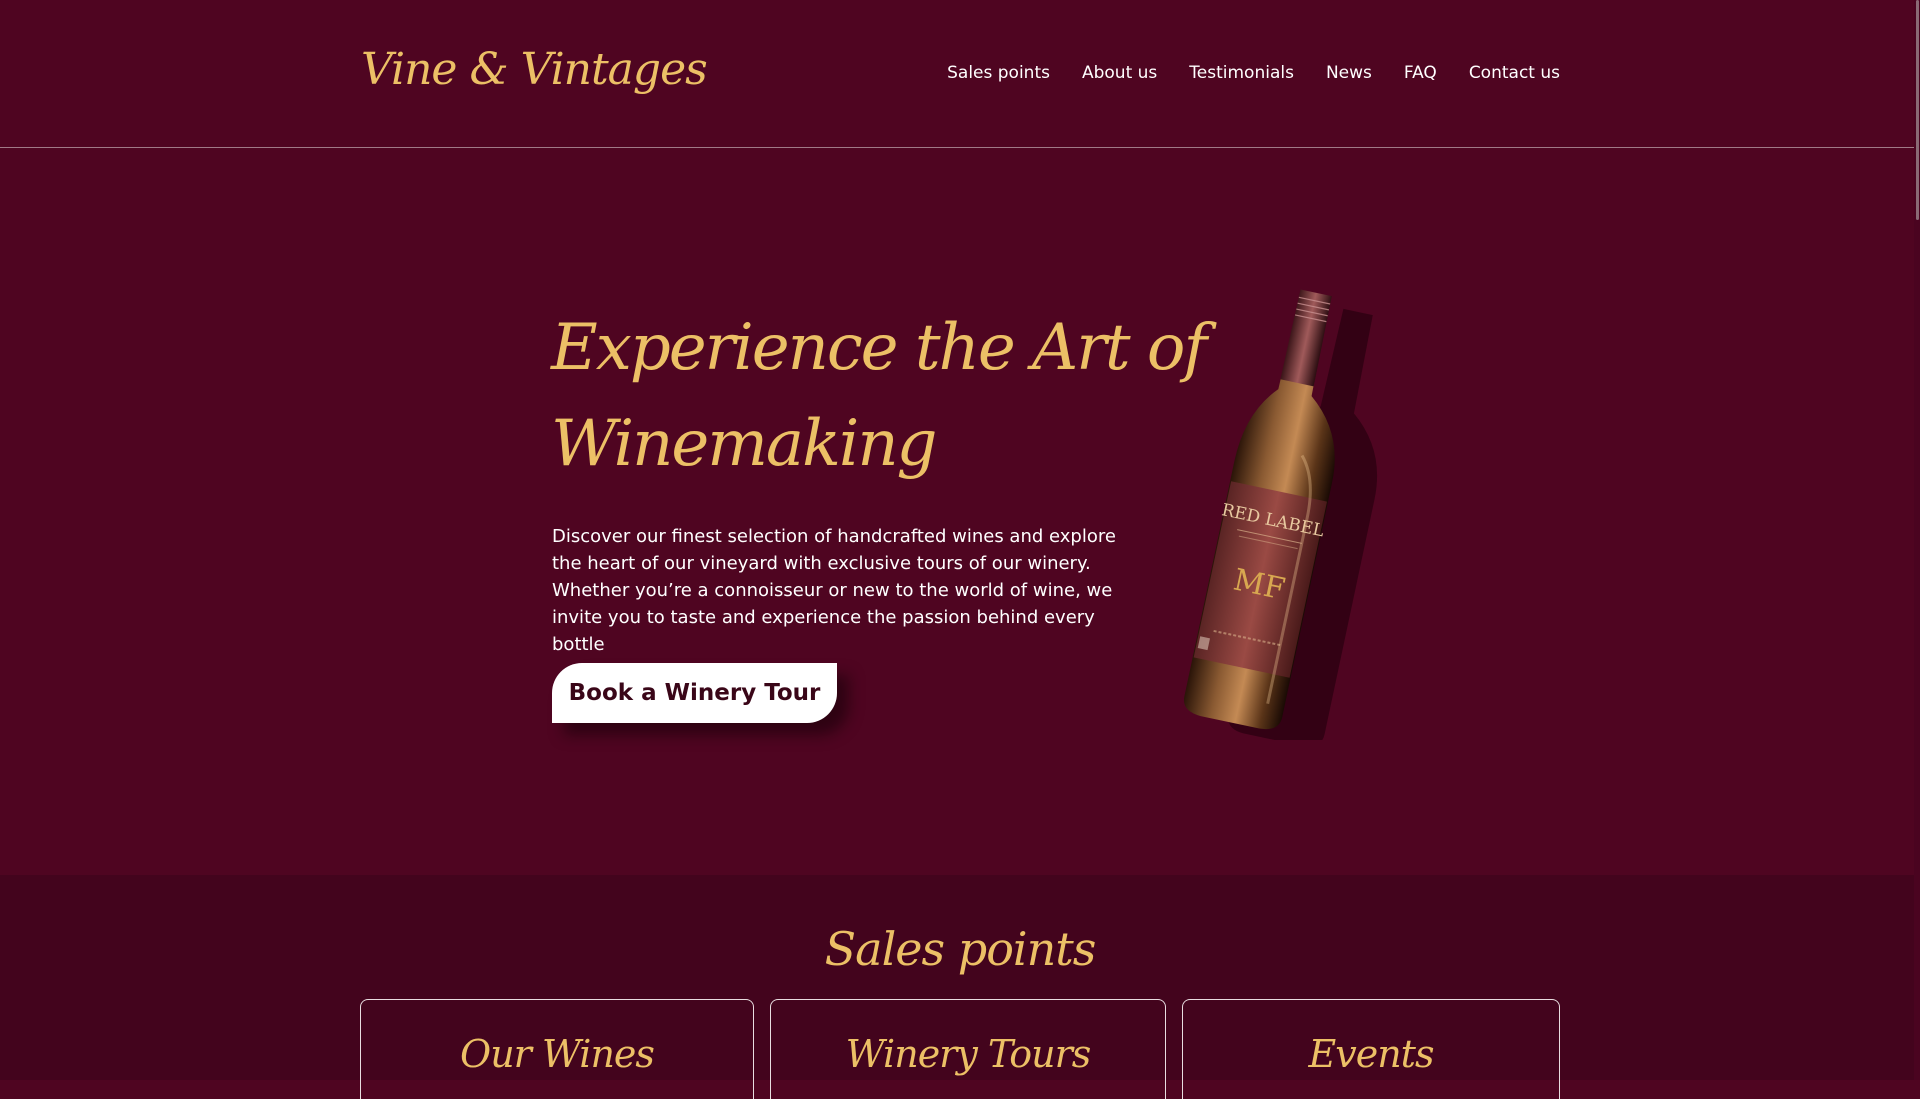  What do you see at coordinates (998, 73) in the screenshot?
I see `nav-item-sales-points: Sales points` at bounding box center [998, 73].